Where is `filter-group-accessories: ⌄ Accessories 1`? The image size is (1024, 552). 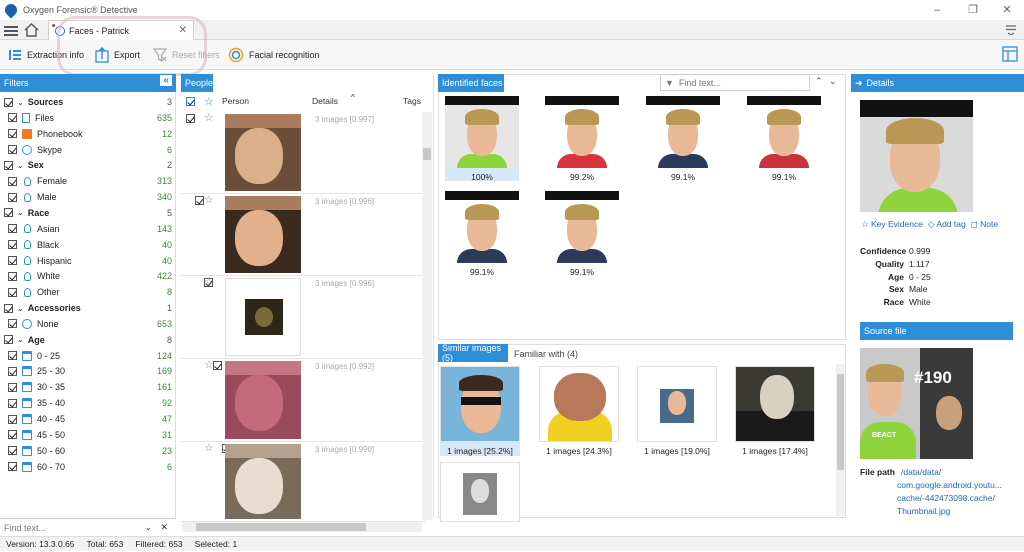 filter-group-accessories: ⌄ Accessories 1 is located at coordinates (88, 308).